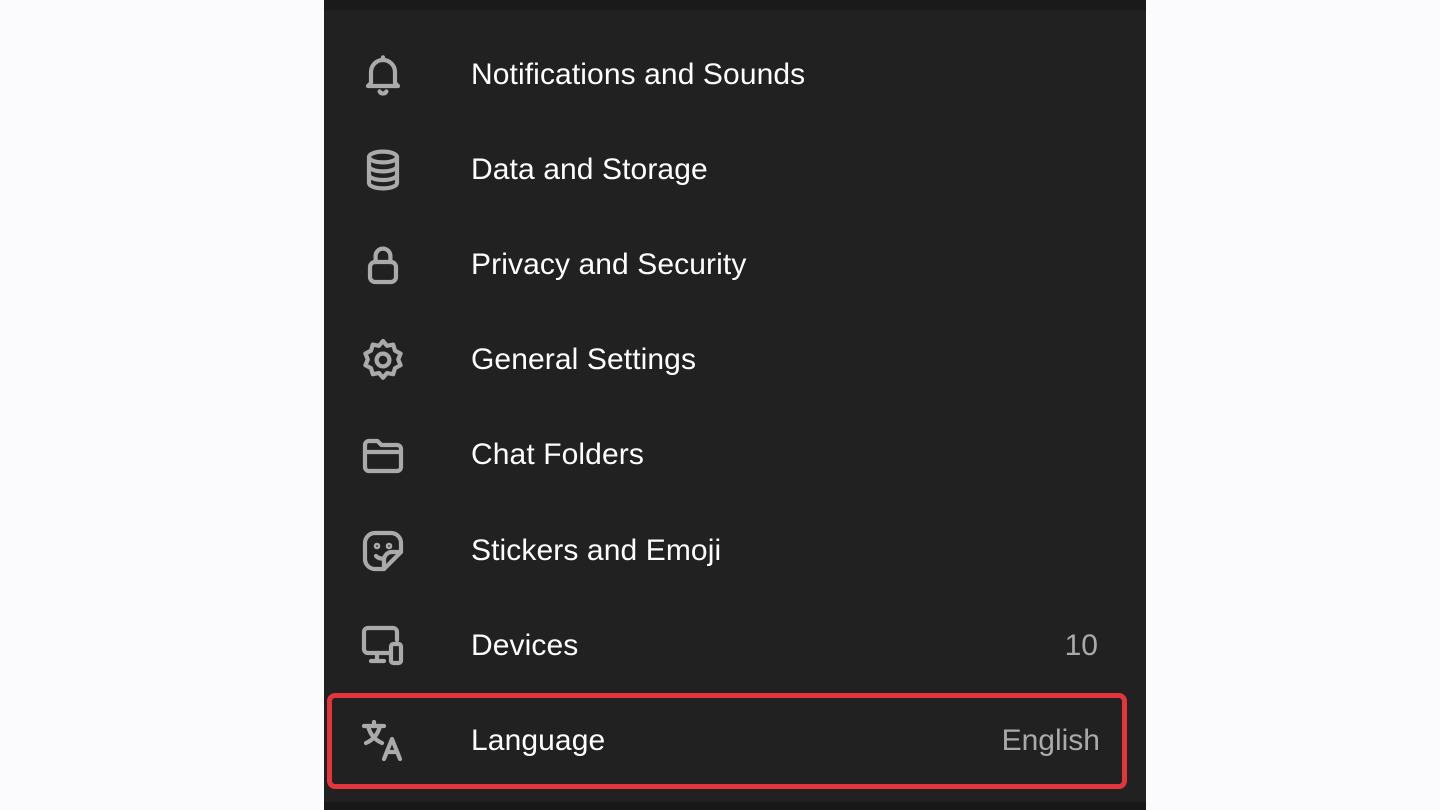 The image size is (1440, 810). Describe the element at coordinates (735, 806) in the screenshot. I see `panel-bottom-edge` at that location.